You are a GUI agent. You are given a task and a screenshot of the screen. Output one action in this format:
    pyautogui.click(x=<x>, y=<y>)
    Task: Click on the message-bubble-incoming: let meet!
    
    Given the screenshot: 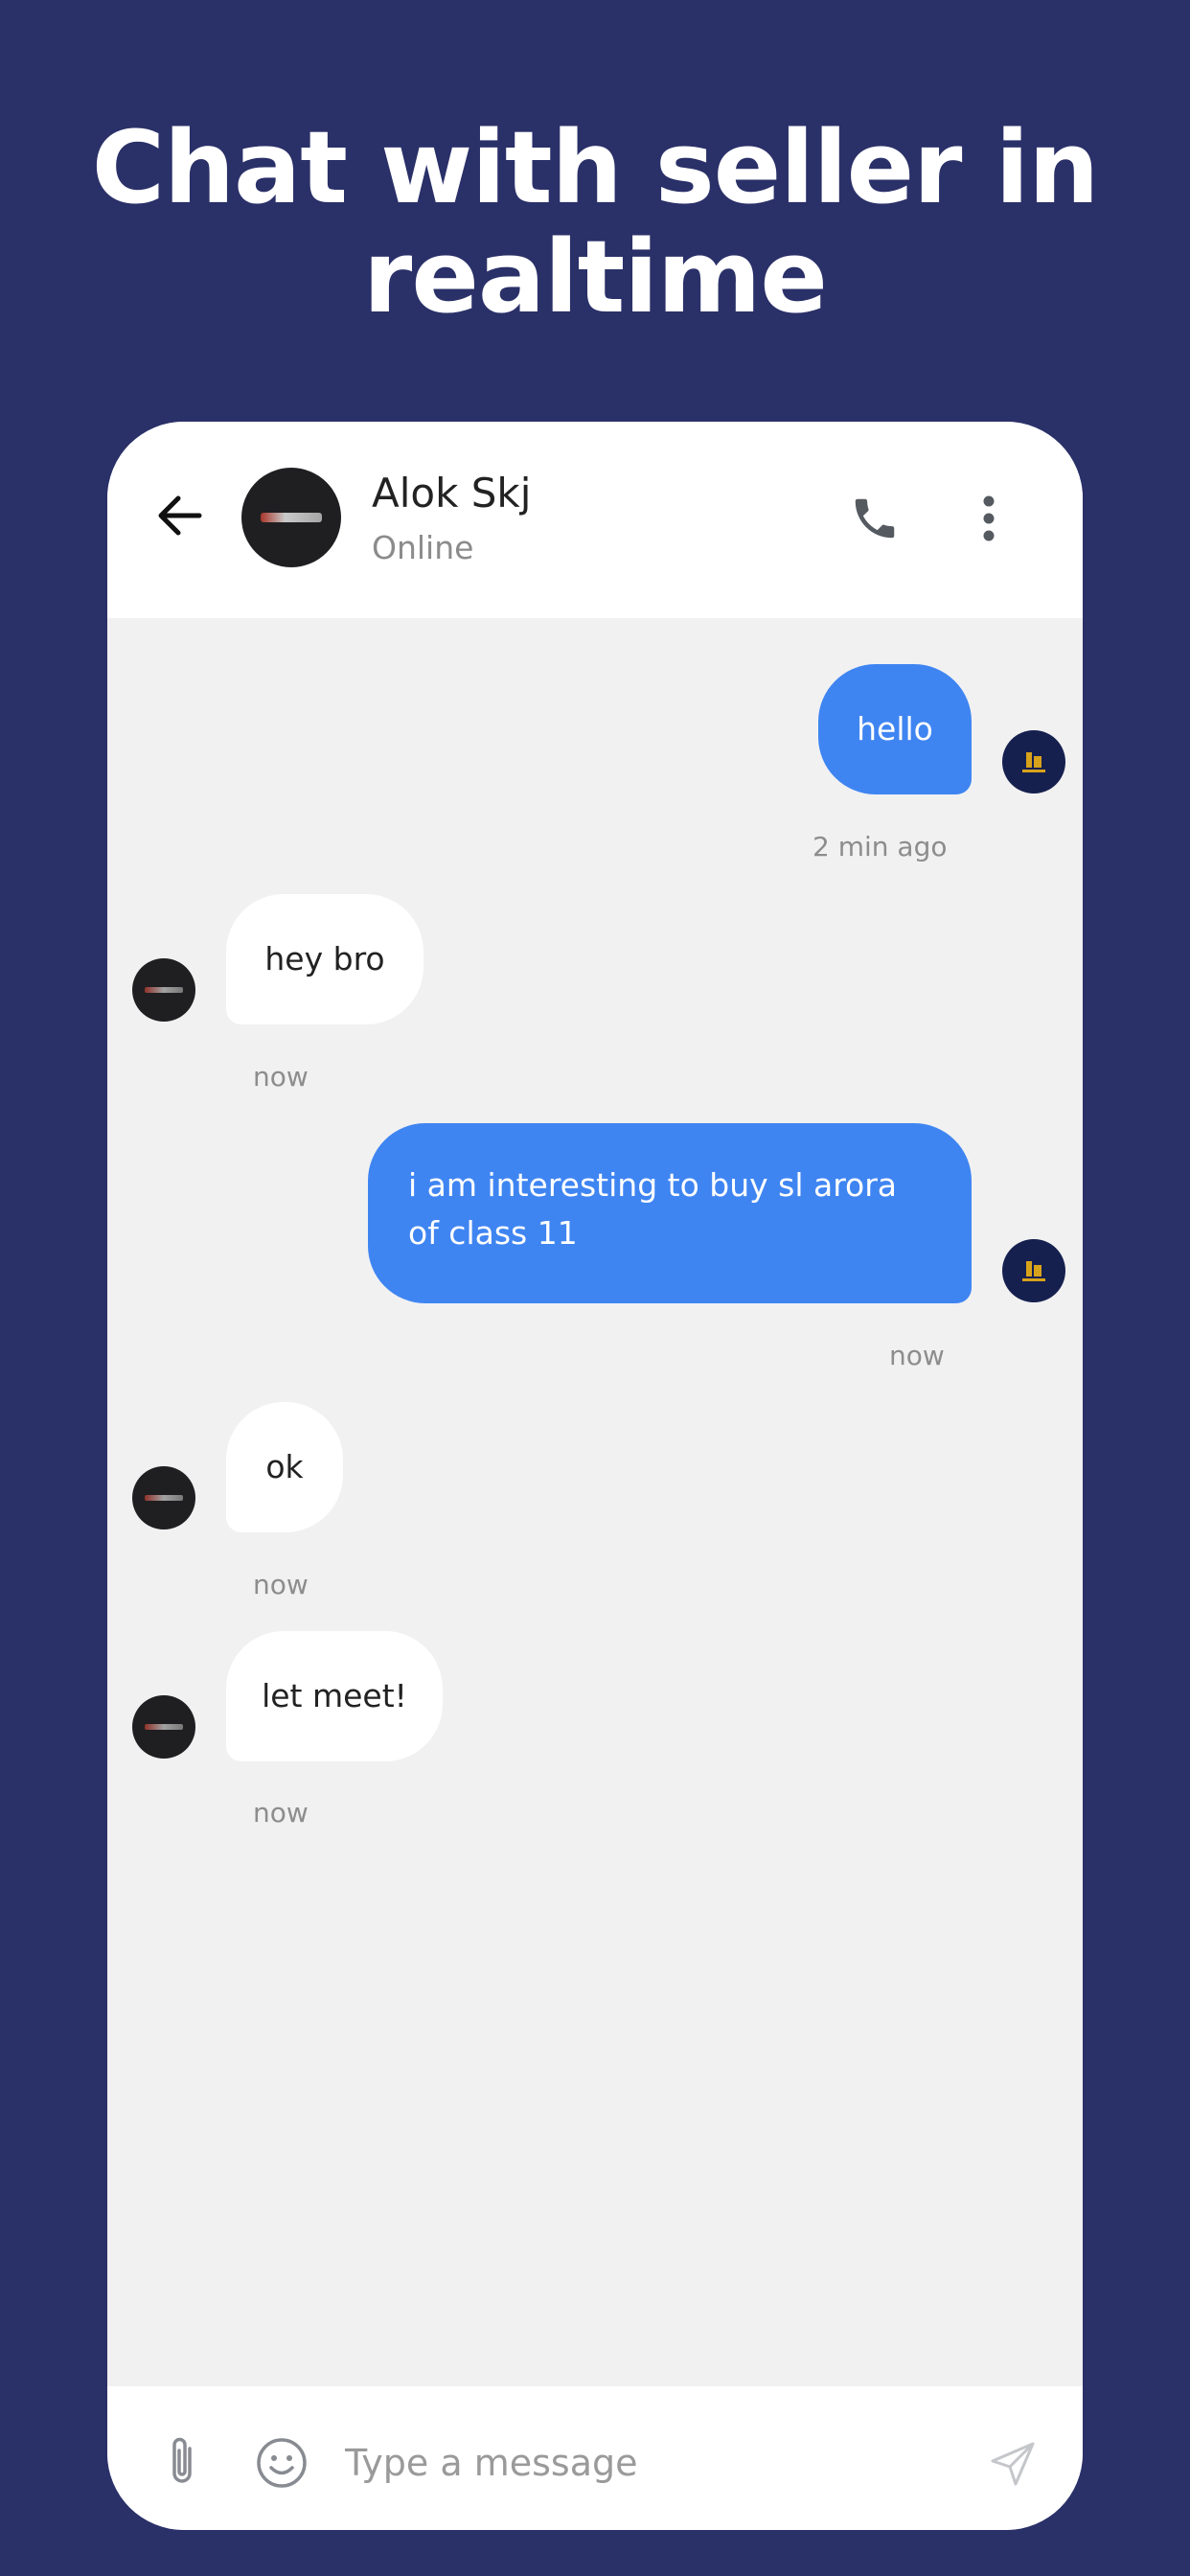 What is the action you would take?
    pyautogui.click(x=334, y=1696)
    